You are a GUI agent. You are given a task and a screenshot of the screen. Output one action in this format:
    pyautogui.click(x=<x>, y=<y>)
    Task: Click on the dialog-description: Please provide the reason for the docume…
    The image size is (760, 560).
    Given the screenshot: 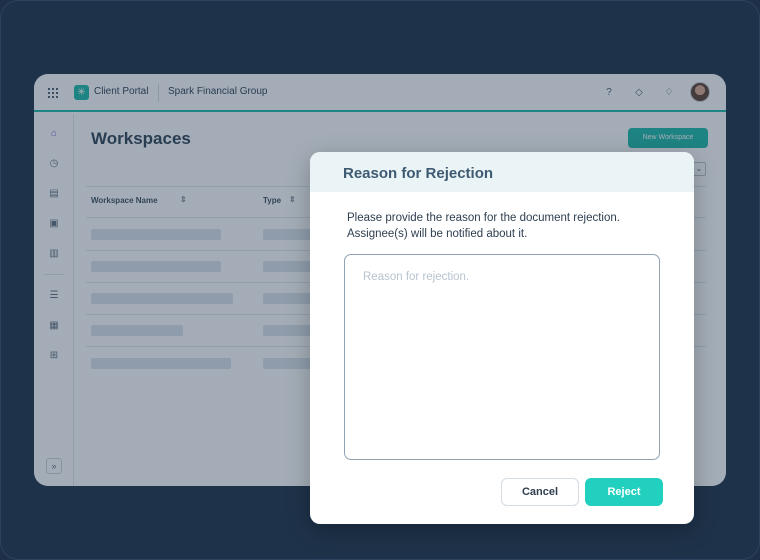 What is the action you would take?
    pyautogui.click(x=483, y=226)
    